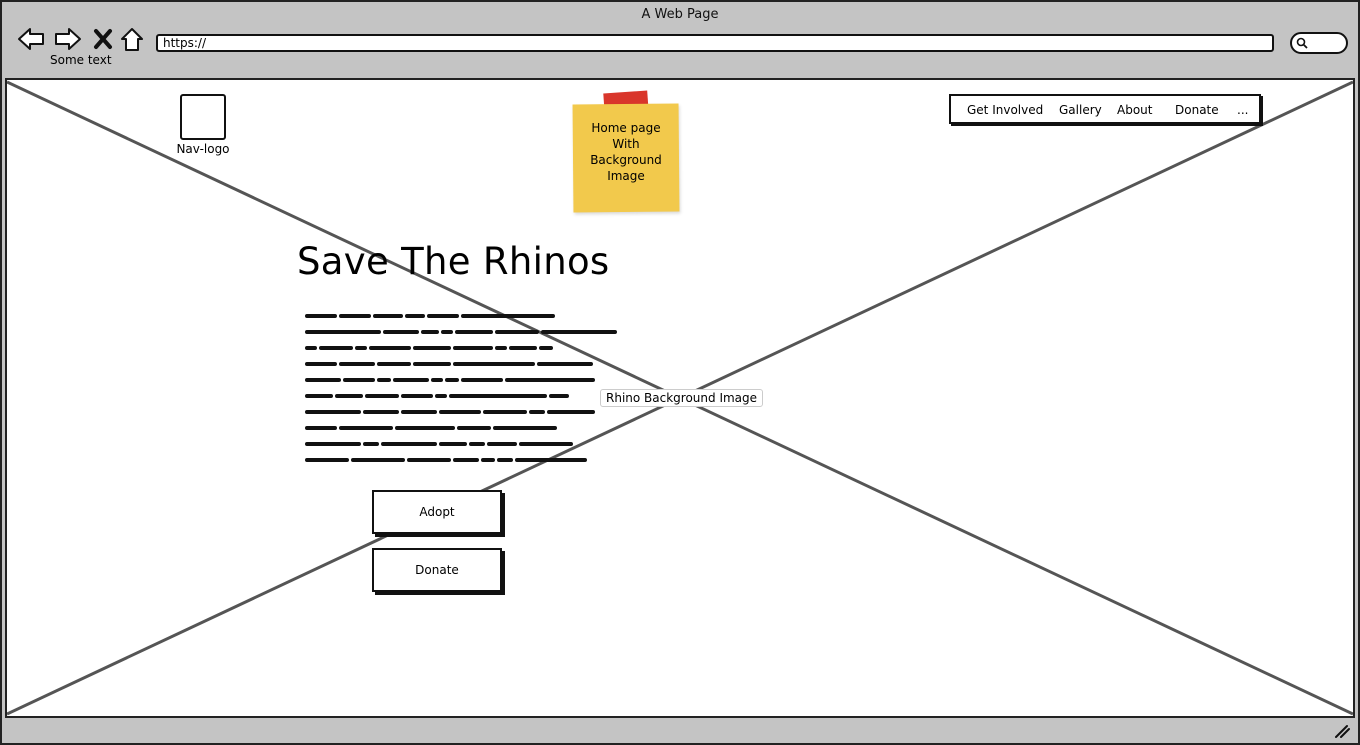  I want to click on back-button, so click(31, 39).